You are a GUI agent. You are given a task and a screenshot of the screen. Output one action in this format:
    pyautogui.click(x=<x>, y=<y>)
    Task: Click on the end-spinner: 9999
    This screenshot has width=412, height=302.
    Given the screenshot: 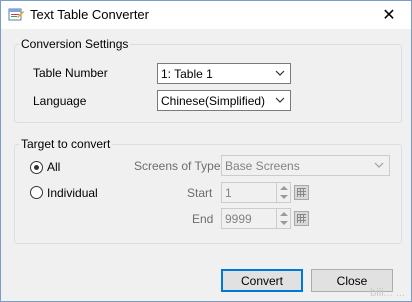 What is the action you would take?
    pyautogui.click(x=256, y=218)
    